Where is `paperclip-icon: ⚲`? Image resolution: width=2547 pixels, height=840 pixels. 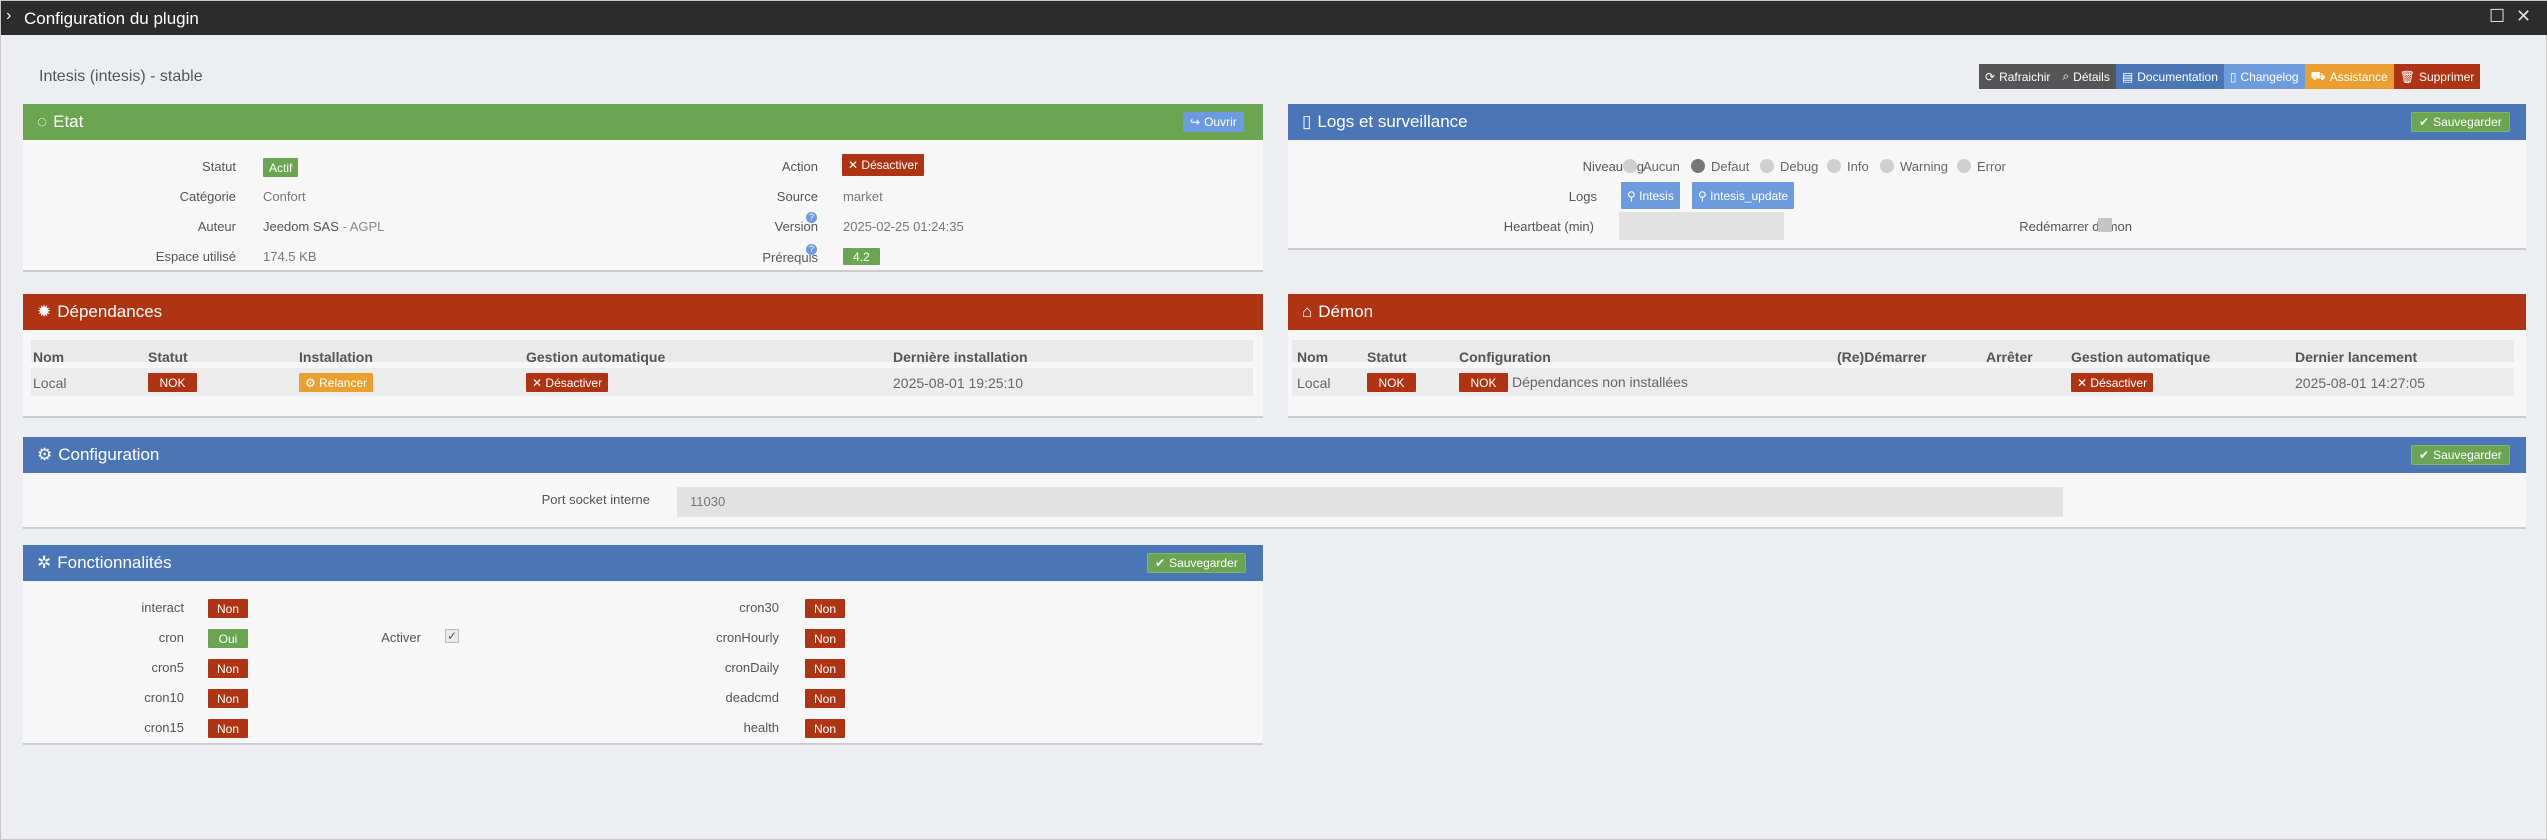
paperclip-icon: ⚲ is located at coordinates (1631, 195).